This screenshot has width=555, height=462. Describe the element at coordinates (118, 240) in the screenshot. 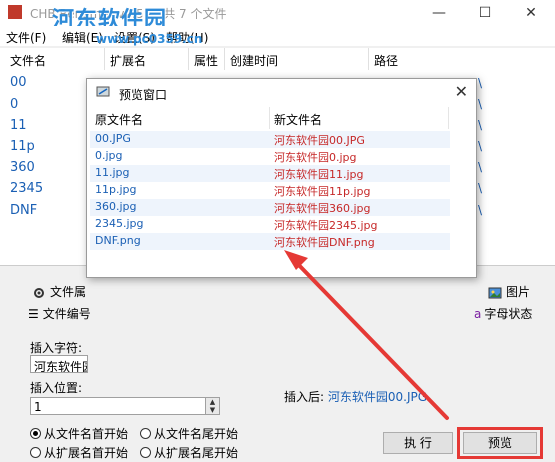

I see `preview-old-name: DNF.png` at that location.